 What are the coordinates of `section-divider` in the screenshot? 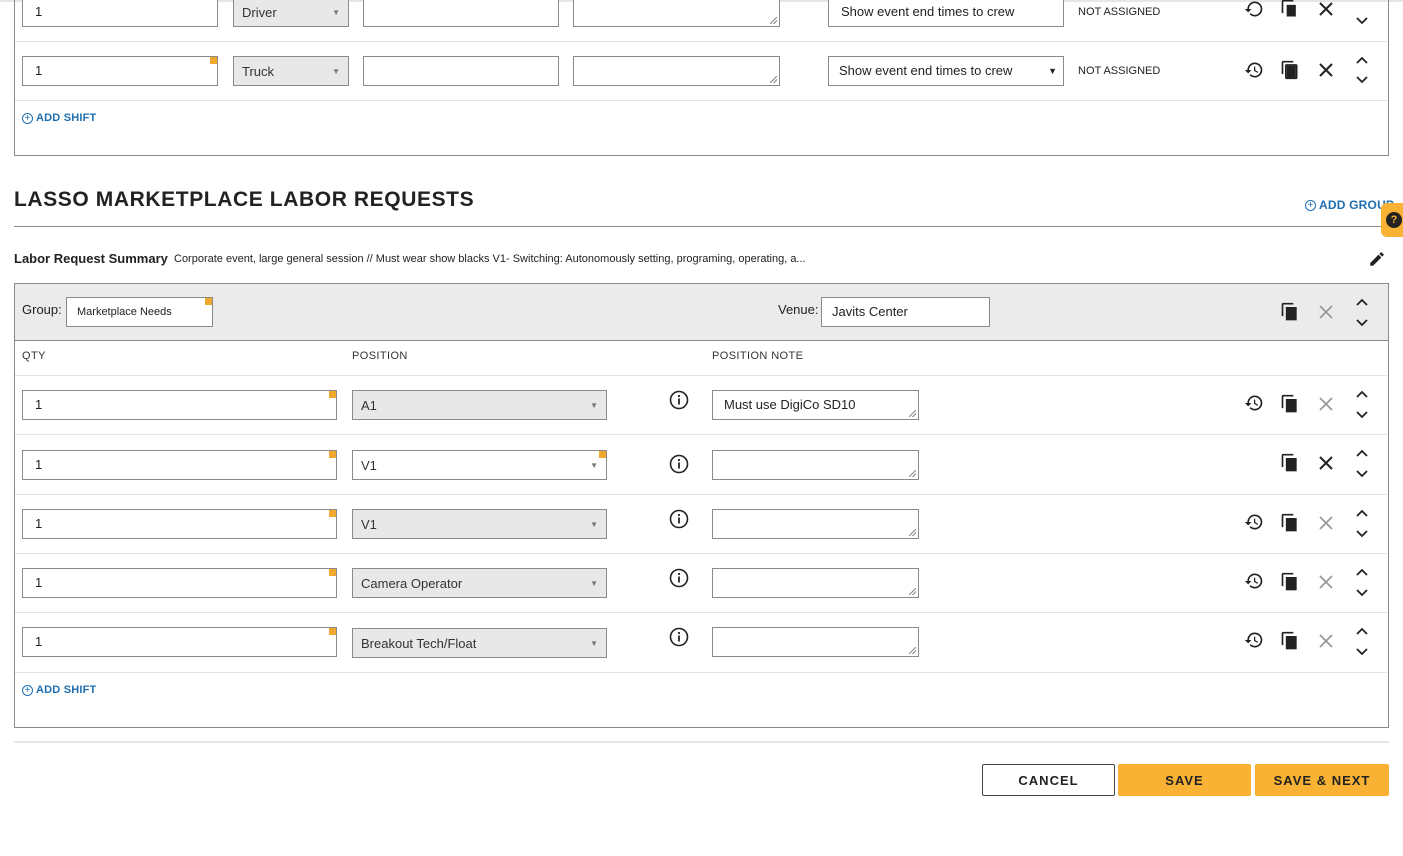 It's located at (701, 226).